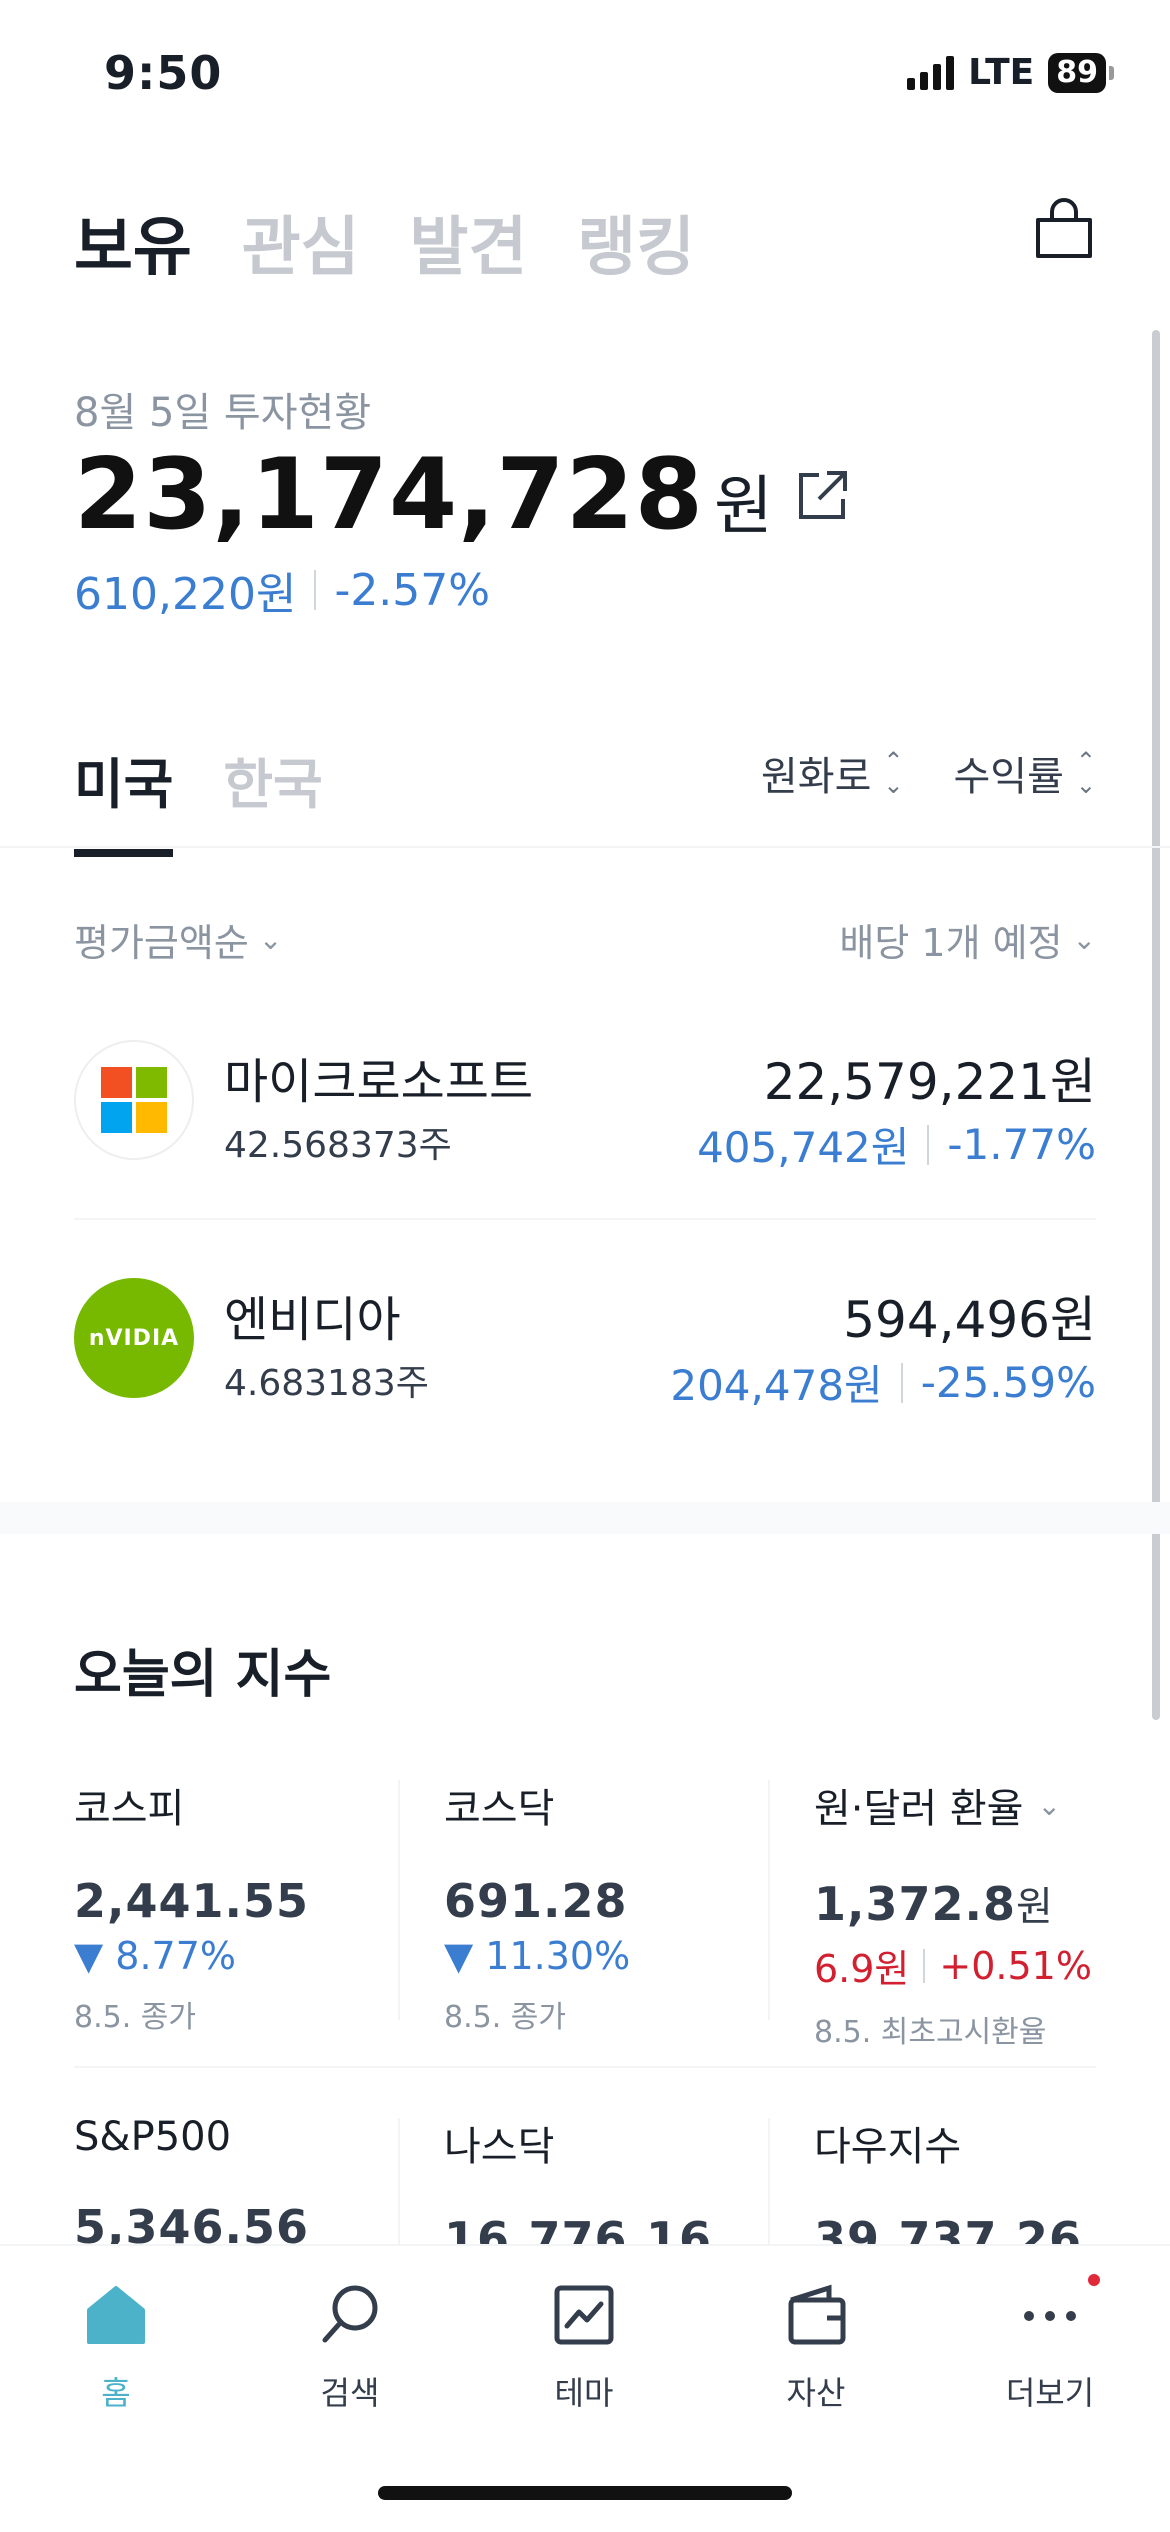 The image size is (1170, 2532). Describe the element at coordinates (134, 1100) in the screenshot. I see `microsoft-logo-icon` at that location.